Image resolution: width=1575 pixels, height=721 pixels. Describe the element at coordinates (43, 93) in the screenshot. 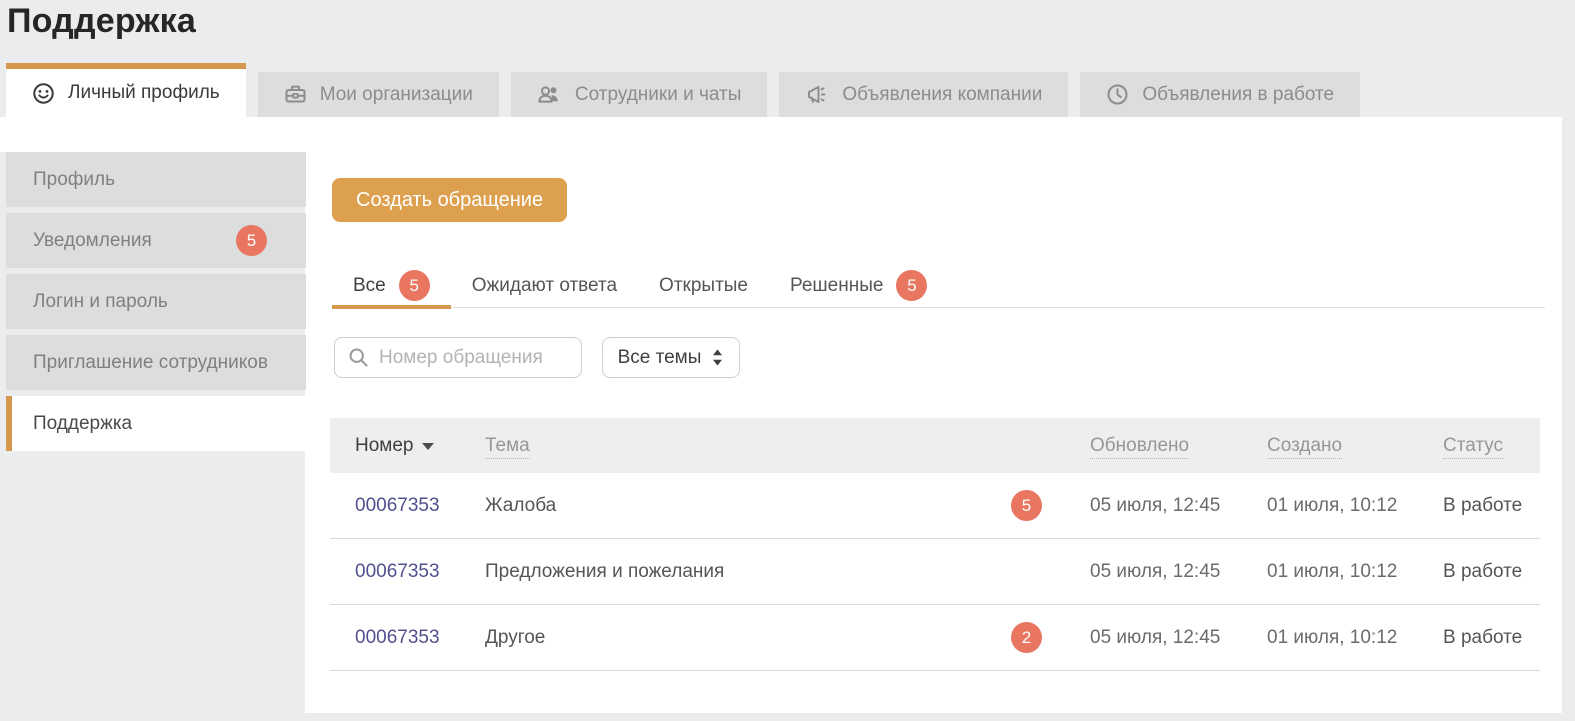

I see `smiley-icon` at that location.